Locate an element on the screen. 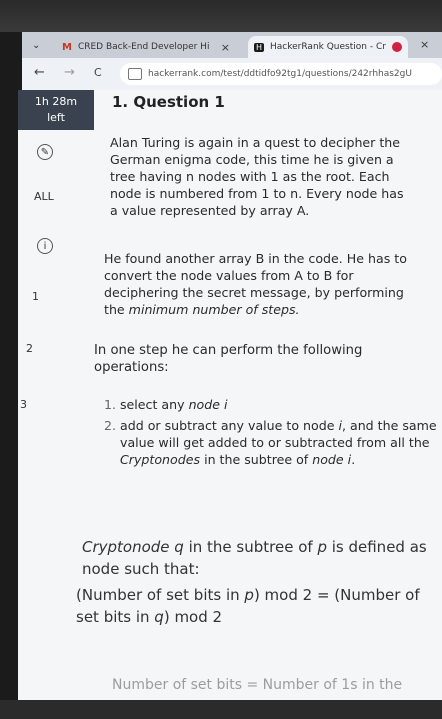 This screenshot has width=442, height=719. list-item: 1. select any node i is located at coordinates (272, 404).